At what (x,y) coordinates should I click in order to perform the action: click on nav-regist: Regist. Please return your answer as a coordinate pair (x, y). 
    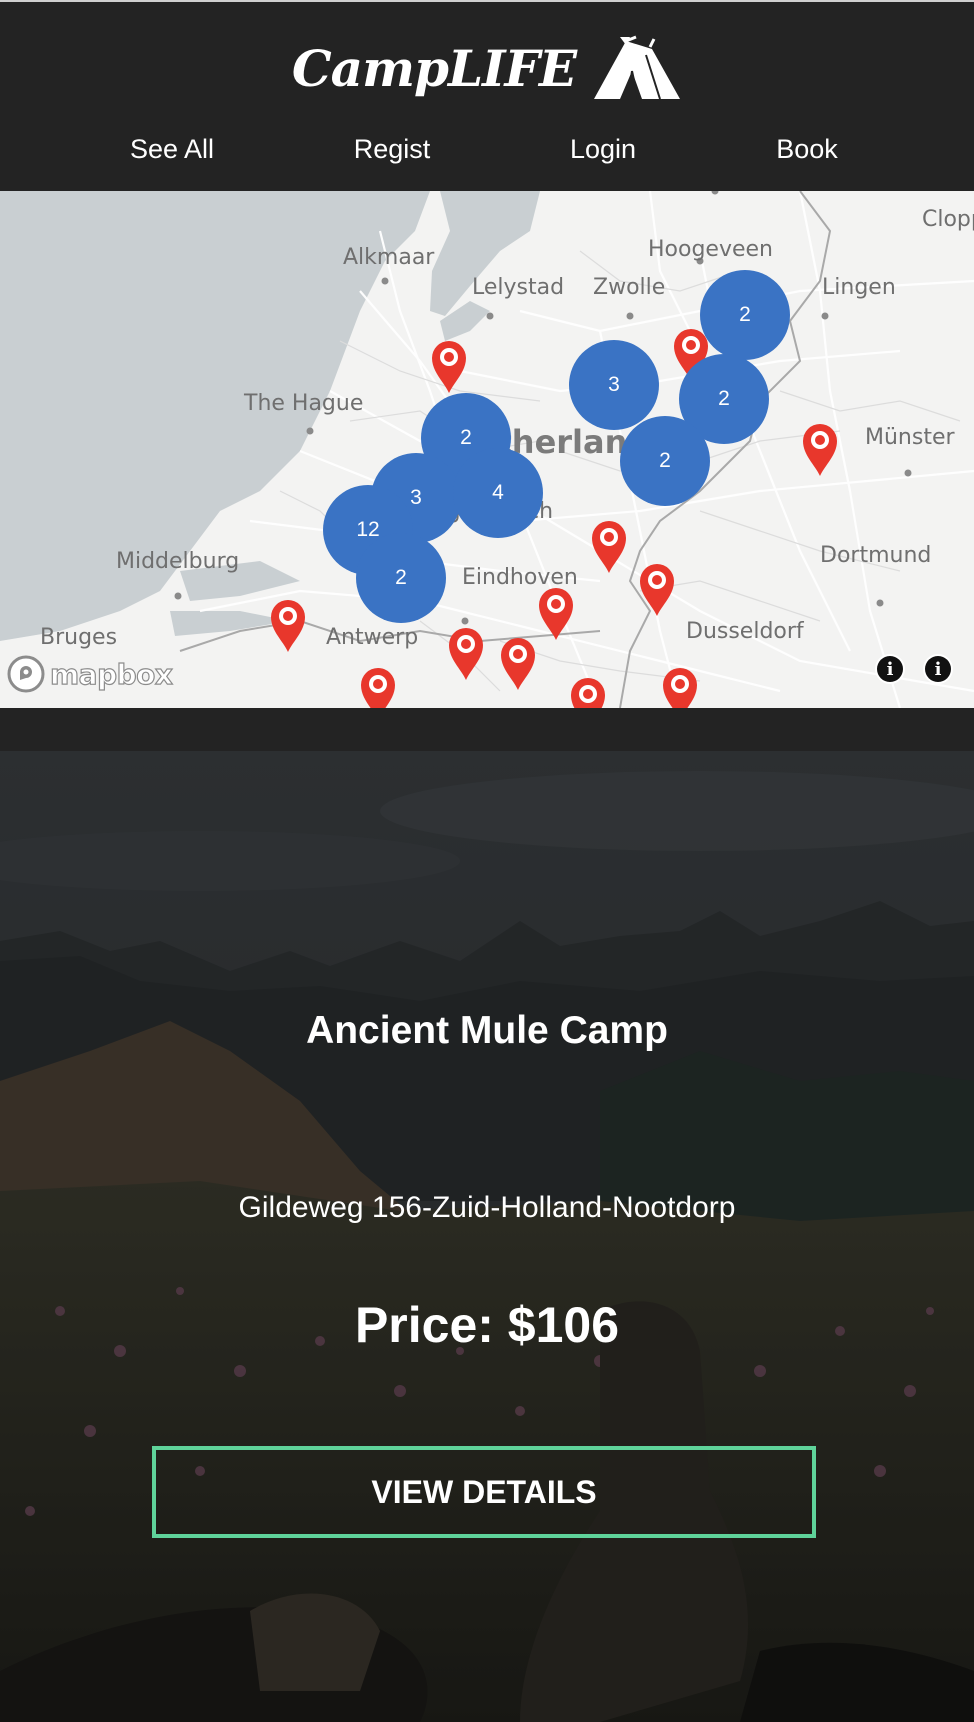
    Looking at the image, I should click on (392, 149).